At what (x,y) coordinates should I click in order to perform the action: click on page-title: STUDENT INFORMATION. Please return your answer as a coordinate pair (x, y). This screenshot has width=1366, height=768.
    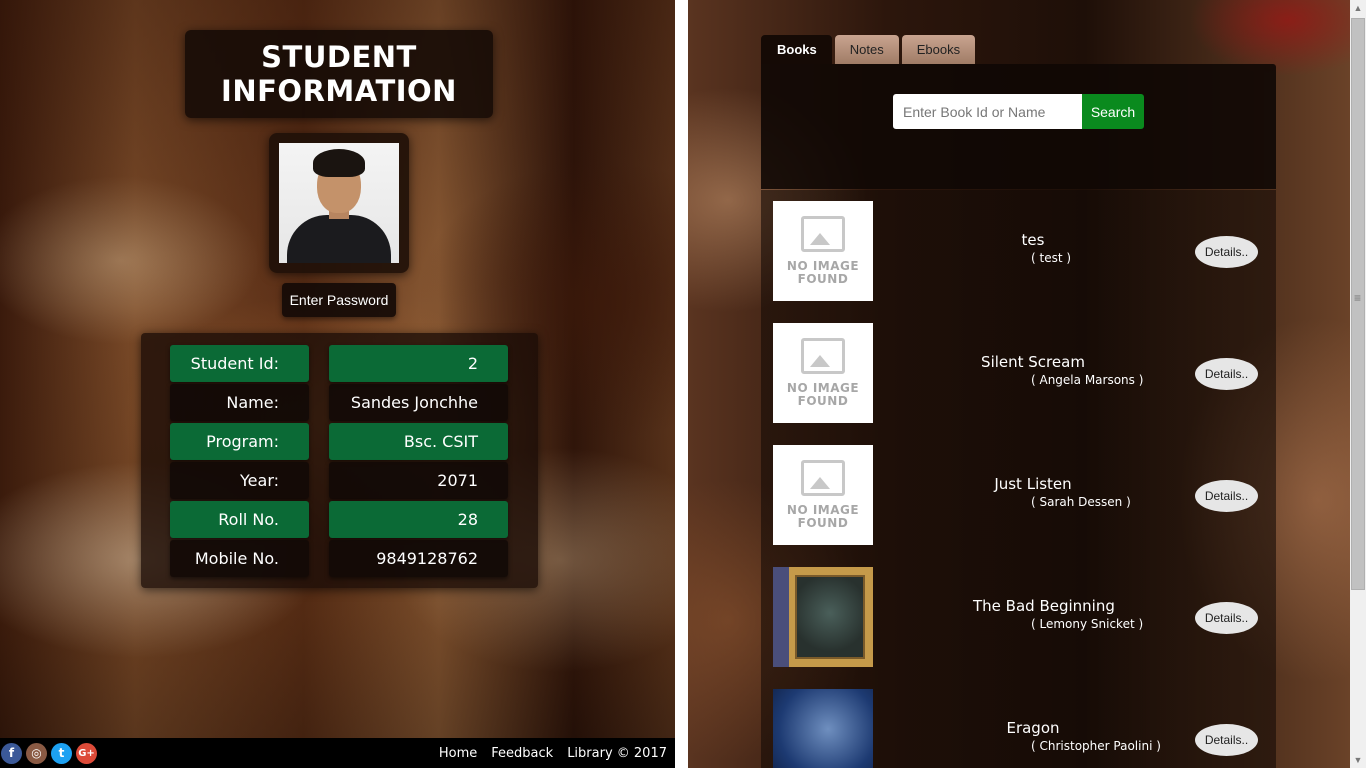
    Looking at the image, I should click on (339, 74).